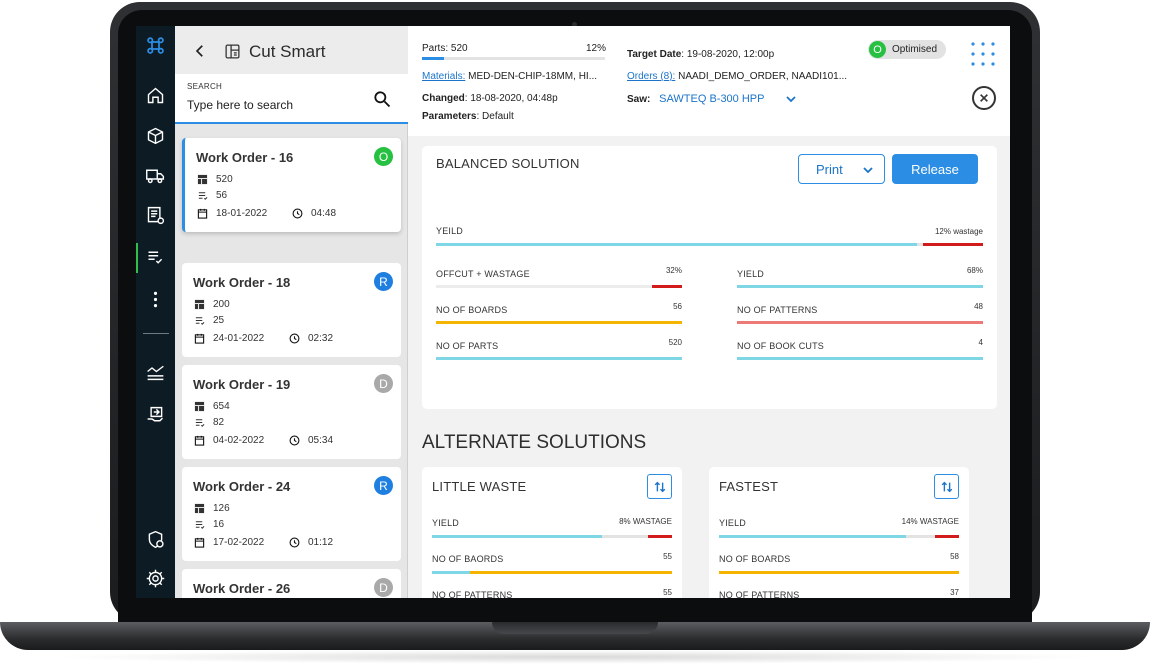  What do you see at coordinates (324, 213) in the screenshot?
I see `time-value: 04:48` at bounding box center [324, 213].